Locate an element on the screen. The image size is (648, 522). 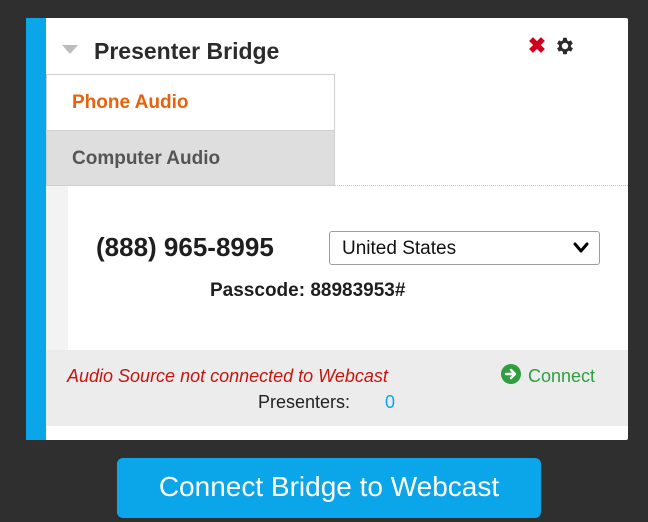
tab-phone-audio: Phone Audio is located at coordinates (190, 102).